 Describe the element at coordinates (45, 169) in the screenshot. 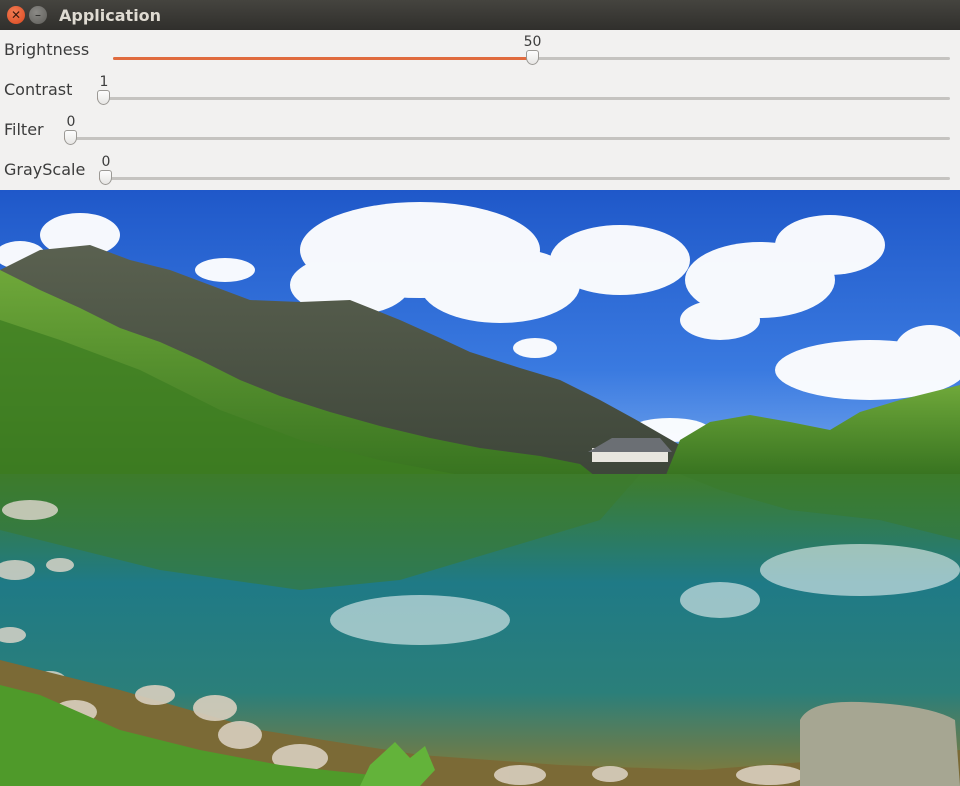

I see `grayscale-label: GrayScale` at that location.